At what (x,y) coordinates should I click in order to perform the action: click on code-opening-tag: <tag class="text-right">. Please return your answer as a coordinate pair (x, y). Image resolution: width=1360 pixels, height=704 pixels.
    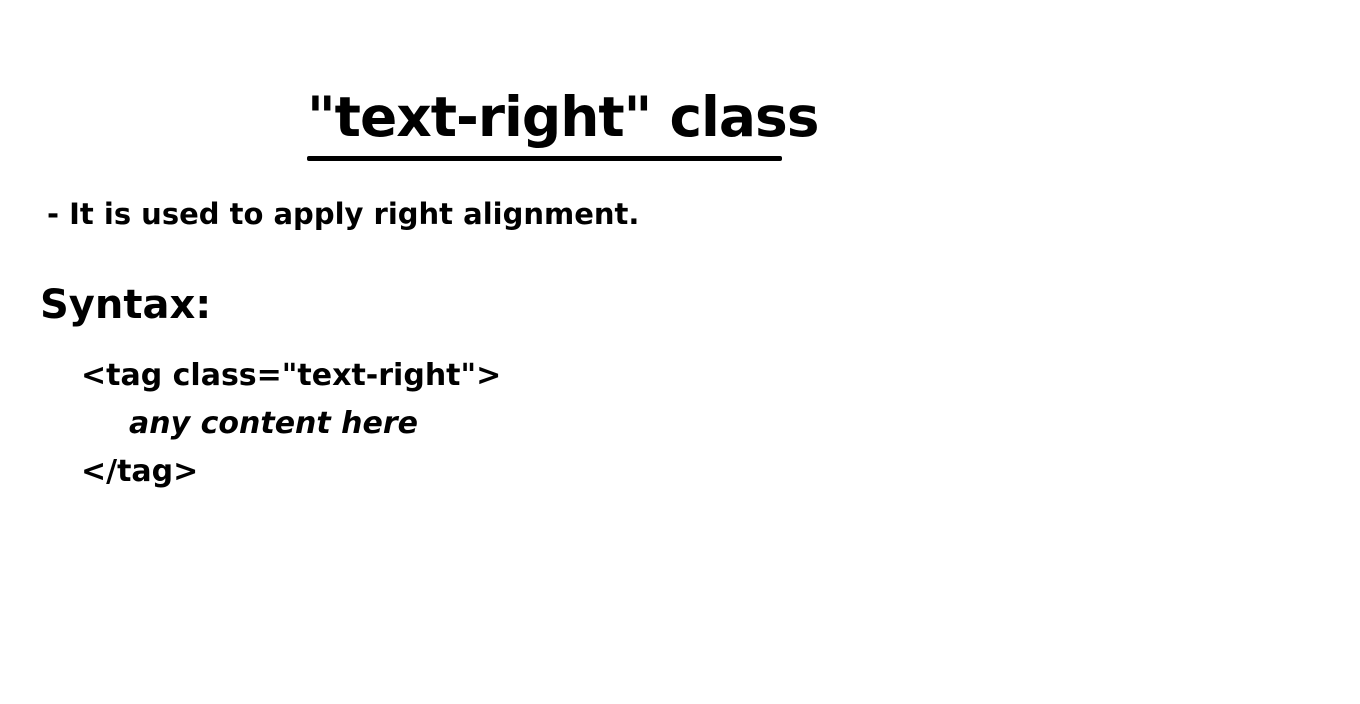
    Looking at the image, I should click on (291, 375).